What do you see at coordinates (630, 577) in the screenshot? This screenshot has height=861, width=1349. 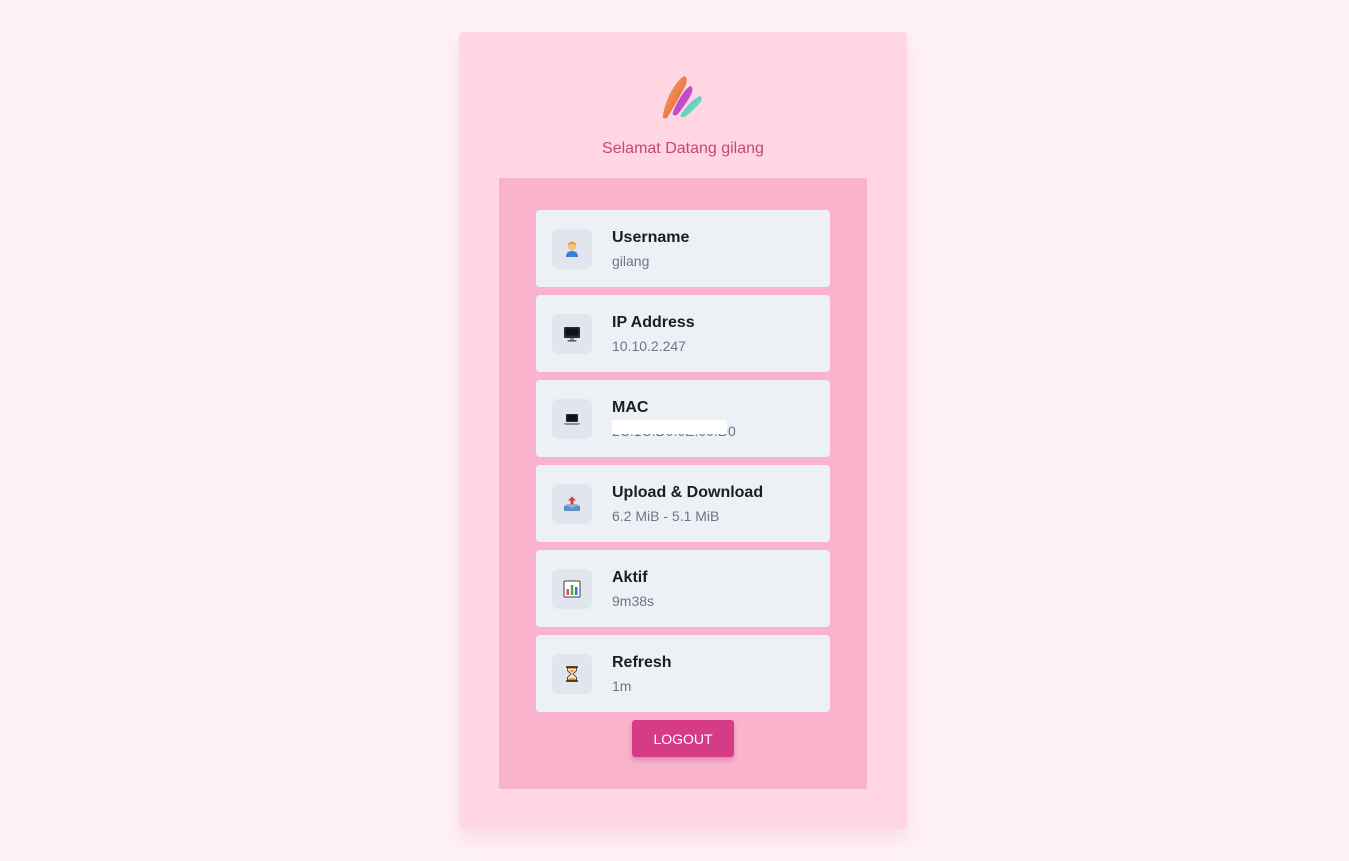 I see `aktif-label: Aktif` at bounding box center [630, 577].